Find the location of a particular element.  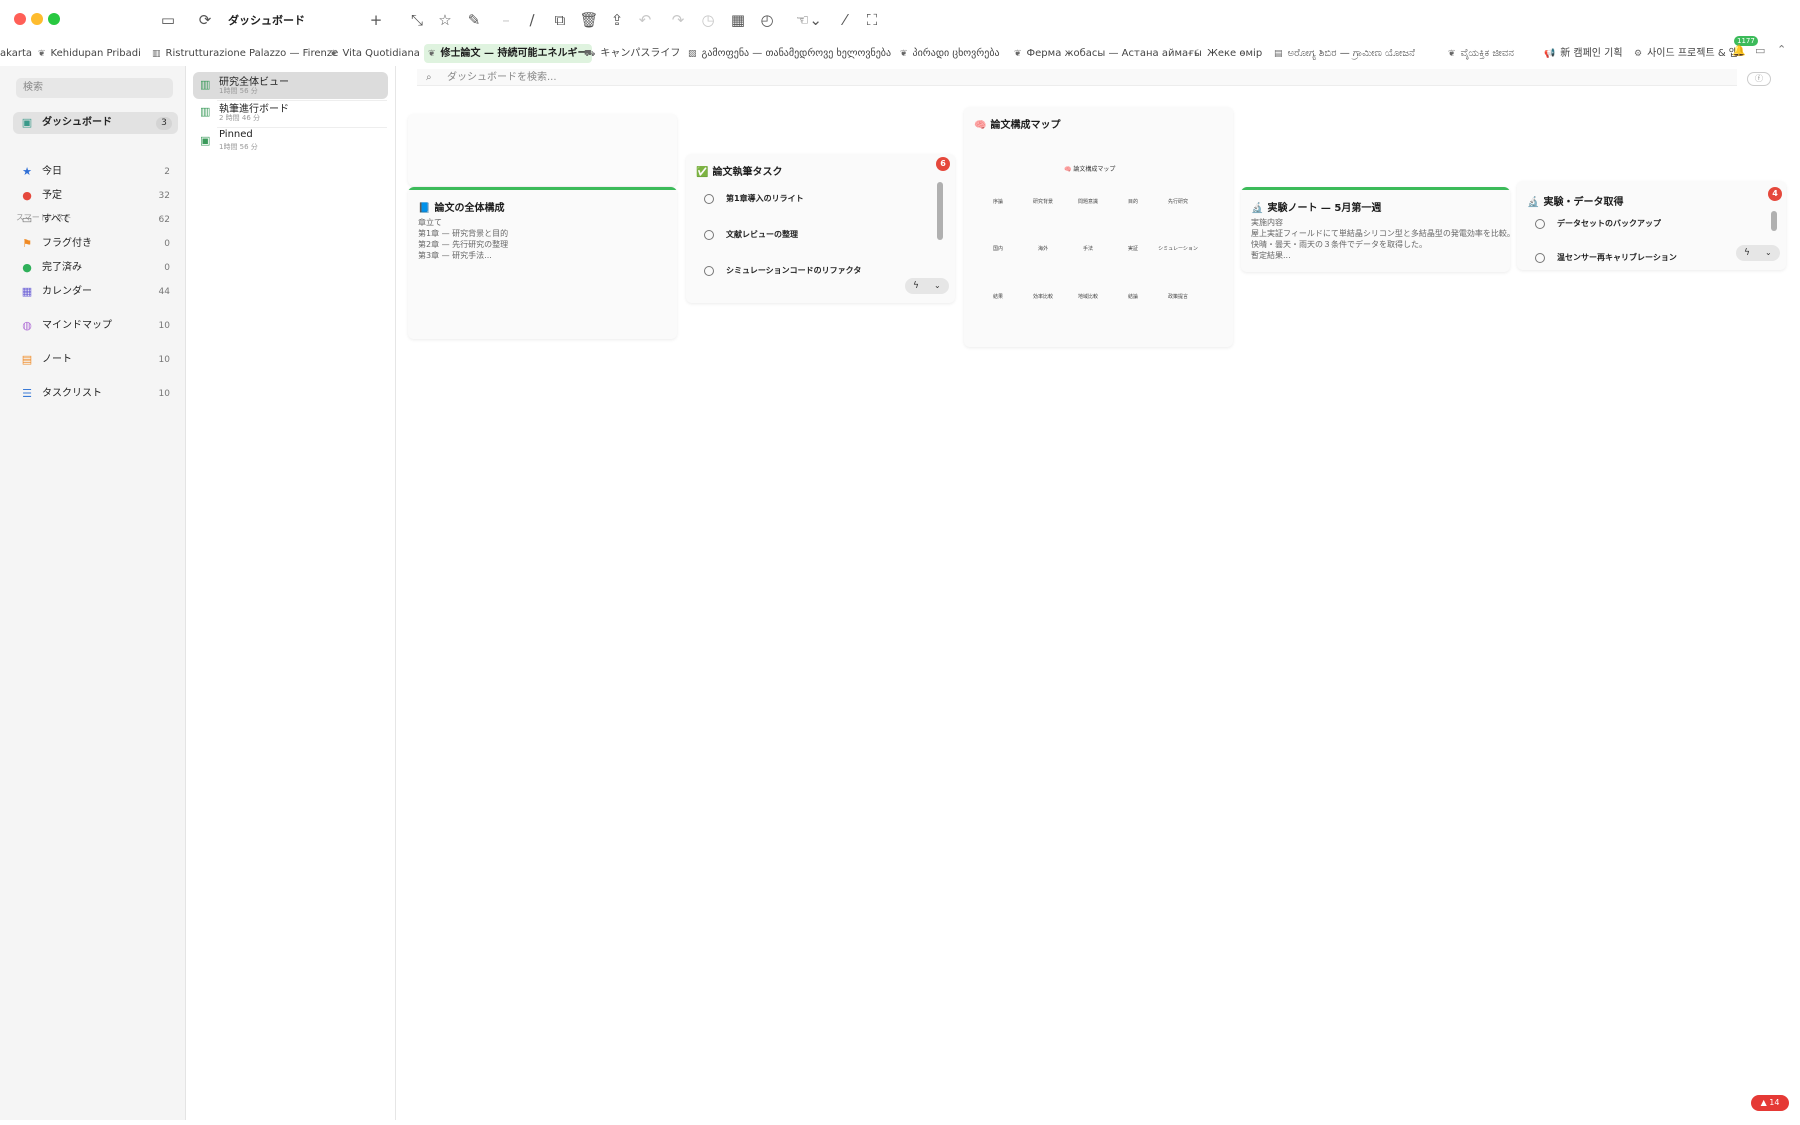

mindmap-node: 海外 is located at coordinates (1043, 248).